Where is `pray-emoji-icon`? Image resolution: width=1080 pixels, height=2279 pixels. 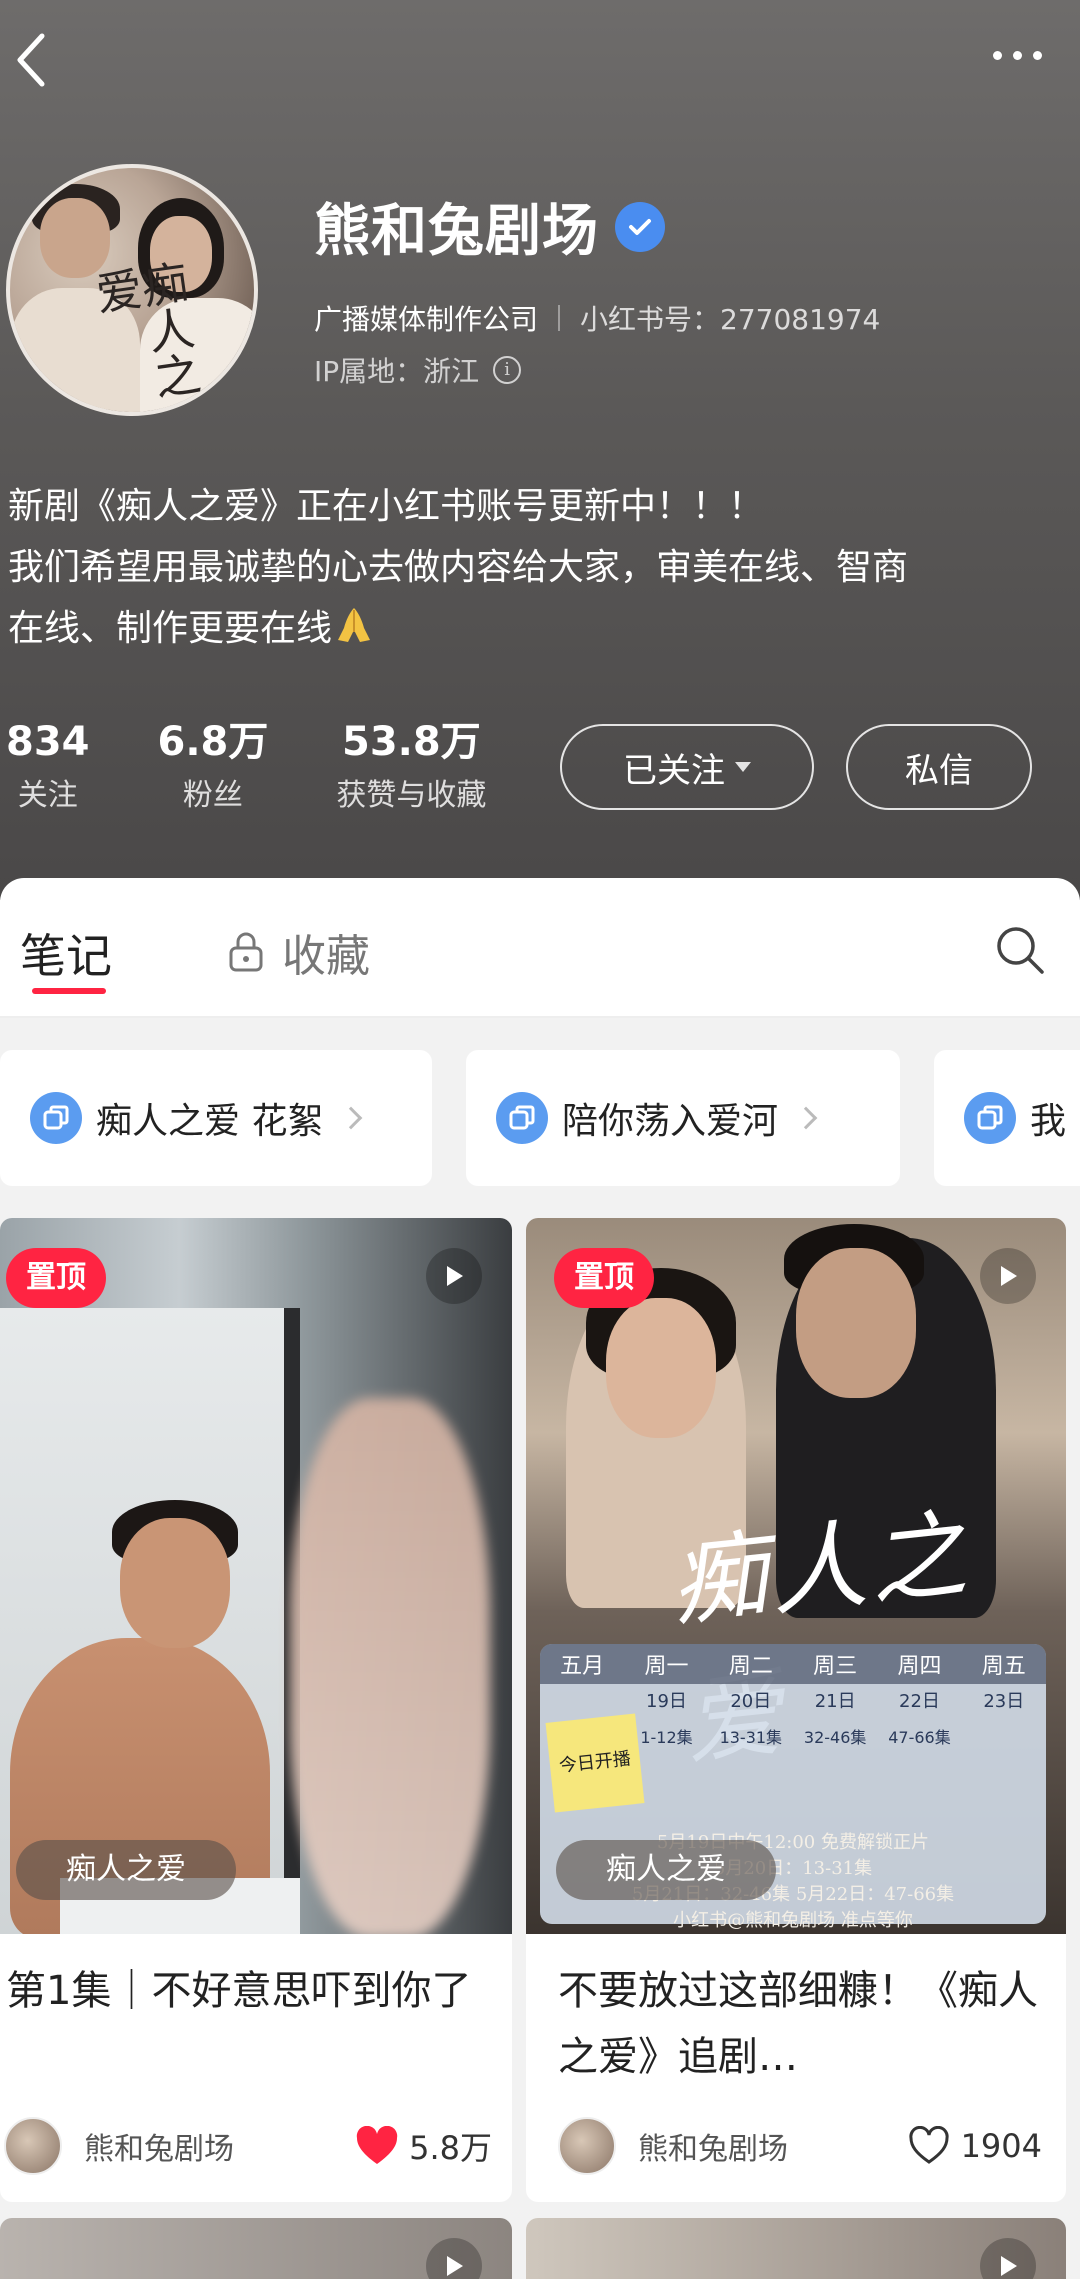
pray-emoji-icon is located at coordinates (354, 625).